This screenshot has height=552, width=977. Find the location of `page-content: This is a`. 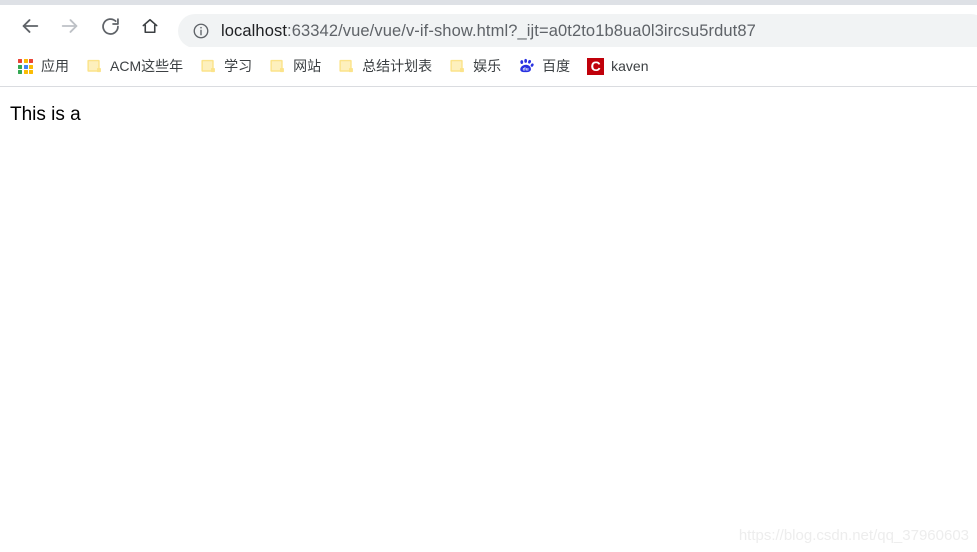

page-content: This is a is located at coordinates (45, 114).